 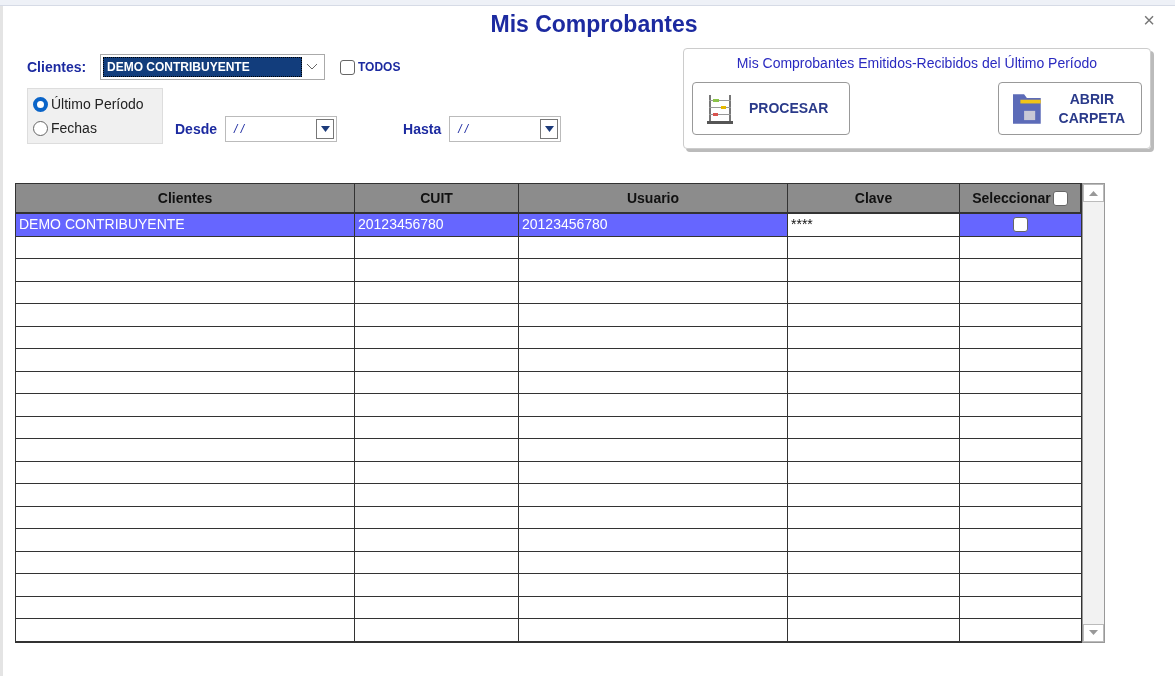 What do you see at coordinates (917, 63) in the screenshot?
I see `panel-title: Mis Comprobantes Emitidos-Recibidos del Último Período` at bounding box center [917, 63].